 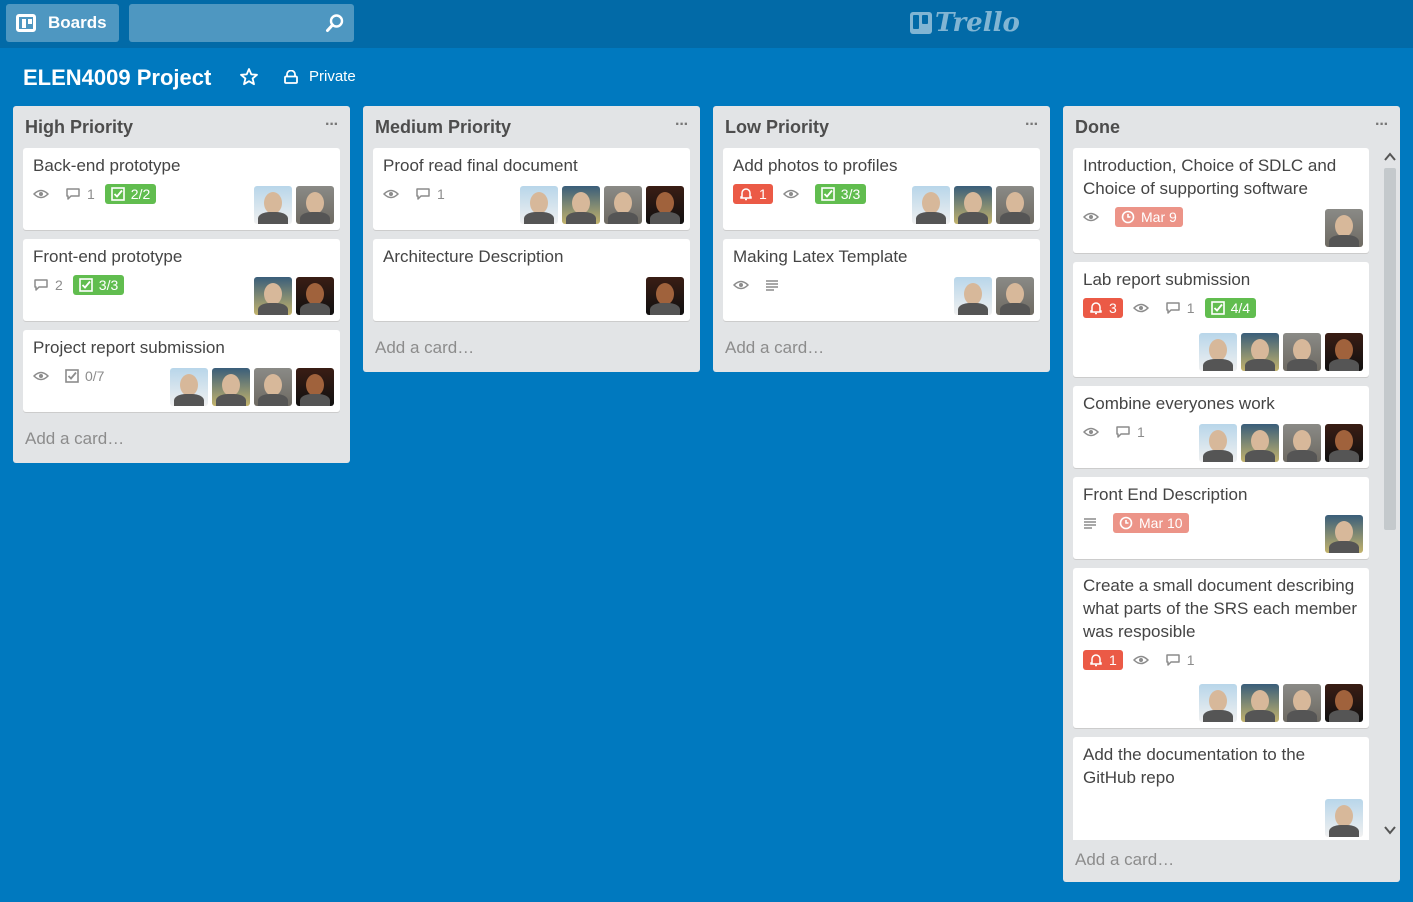 What do you see at coordinates (777, 127) in the screenshot?
I see `list-title: Low Priority` at bounding box center [777, 127].